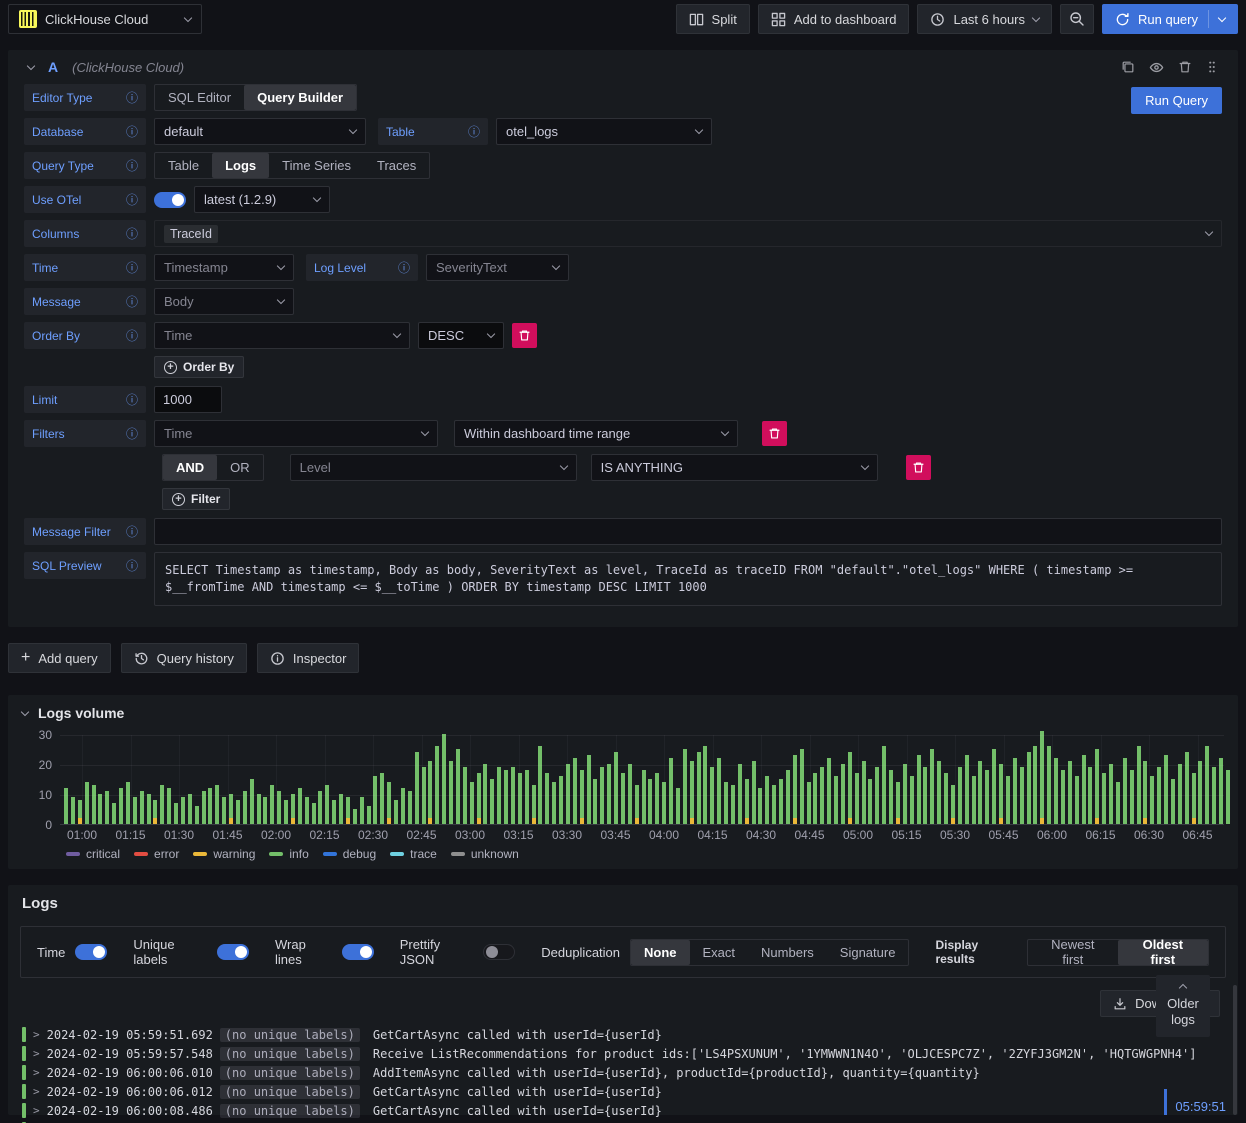 The height and width of the screenshot is (1123, 1246). Describe the element at coordinates (499, 952) in the screenshot. I see `prettify-json-toggle` at that location.